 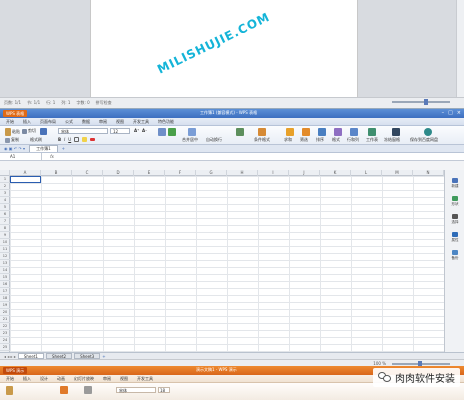 I want to click on p-menu-developer: 开发工具, so click(x=145, y=379).